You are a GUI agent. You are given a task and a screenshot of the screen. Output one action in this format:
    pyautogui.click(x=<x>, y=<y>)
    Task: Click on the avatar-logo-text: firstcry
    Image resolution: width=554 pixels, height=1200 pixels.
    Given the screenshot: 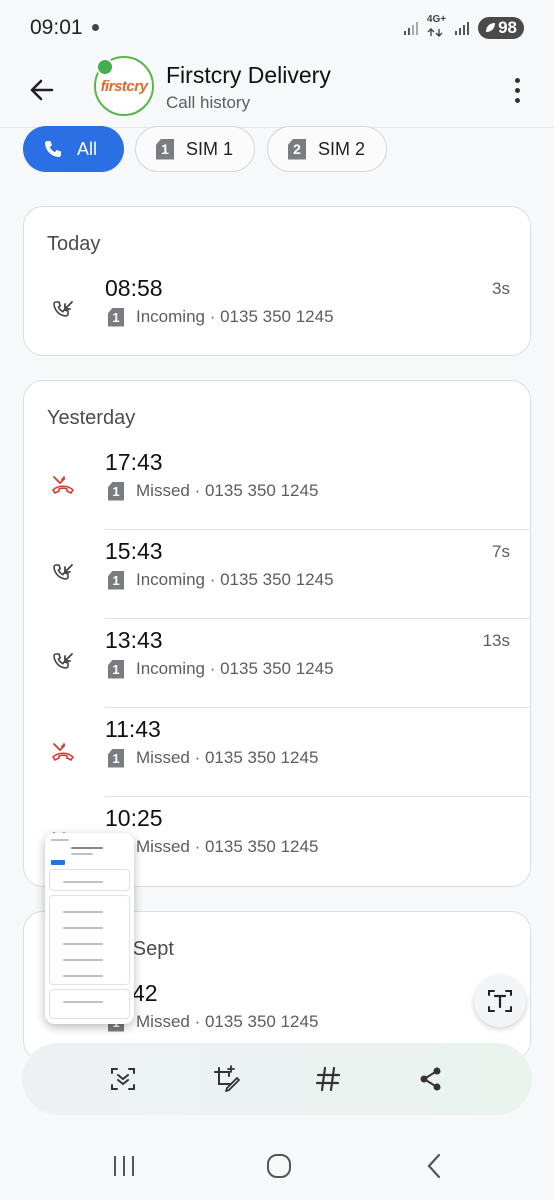 What is the action you would take?
    pyautogui.click(x=124, y=86)
    